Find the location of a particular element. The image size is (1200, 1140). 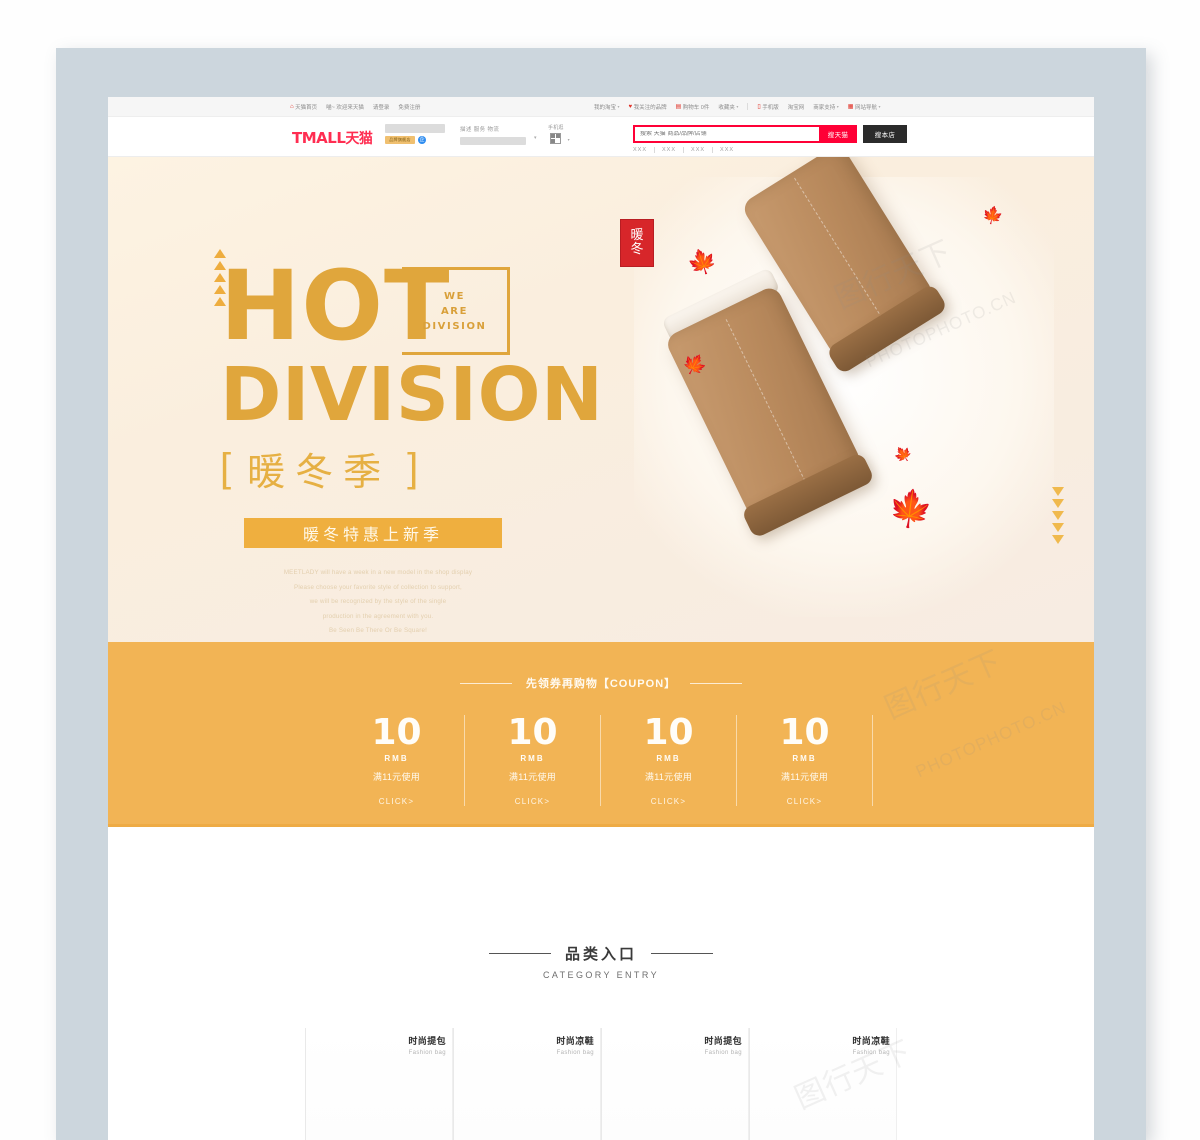

topbar-link-cart: ▤ 购物车 0件 is located at coordinates (693, 107).